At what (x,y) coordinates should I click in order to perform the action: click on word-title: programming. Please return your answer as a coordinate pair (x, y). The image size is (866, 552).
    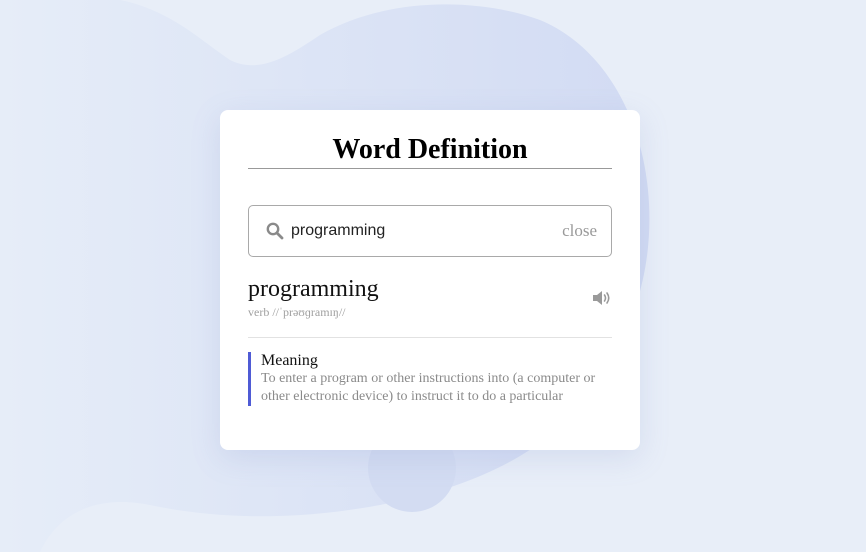
    Looking at the image, I should click on (313, 289).